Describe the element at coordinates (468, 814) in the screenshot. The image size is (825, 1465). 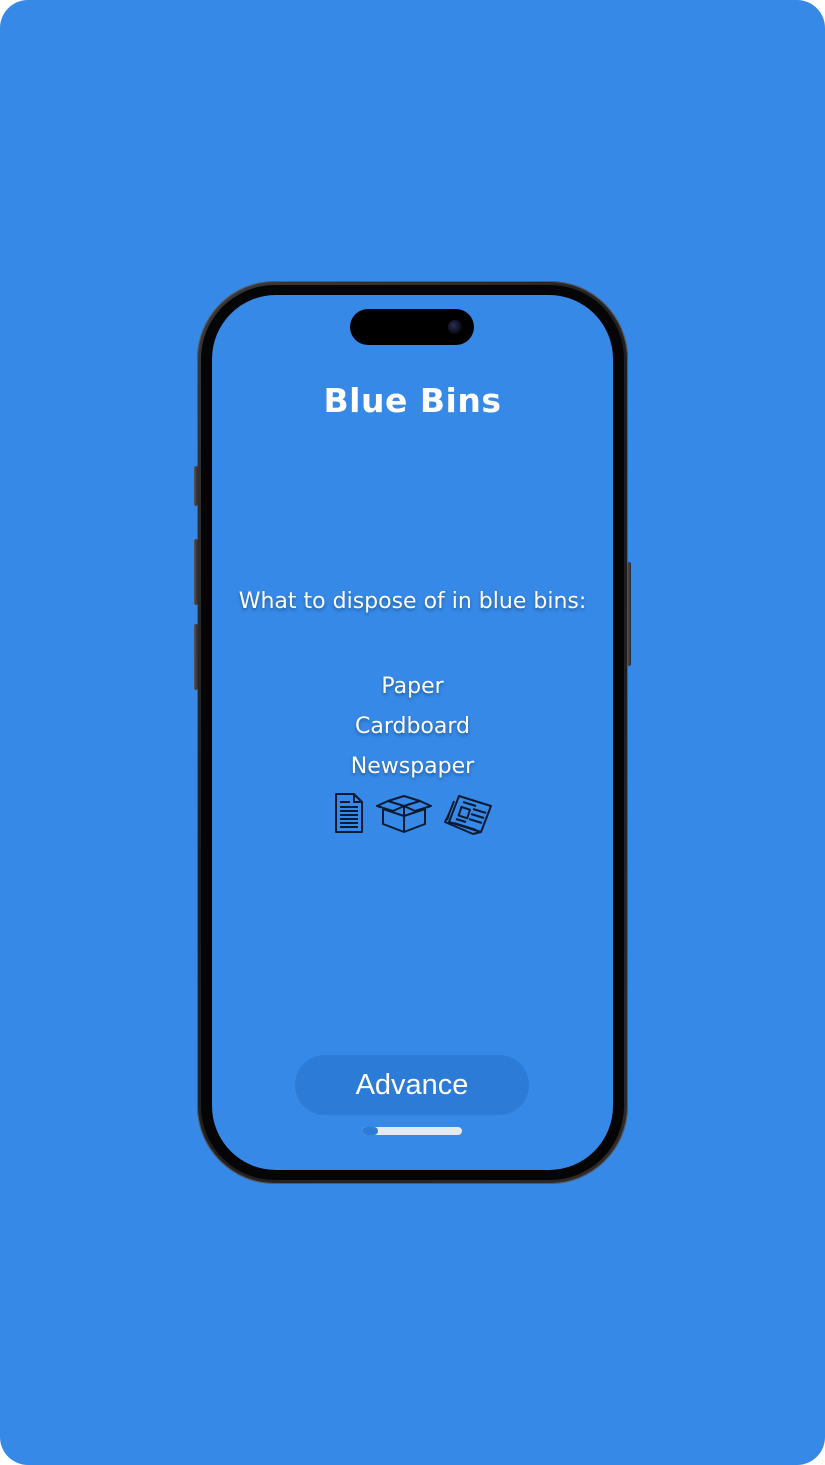
I see `newspaper-icon` at that location.